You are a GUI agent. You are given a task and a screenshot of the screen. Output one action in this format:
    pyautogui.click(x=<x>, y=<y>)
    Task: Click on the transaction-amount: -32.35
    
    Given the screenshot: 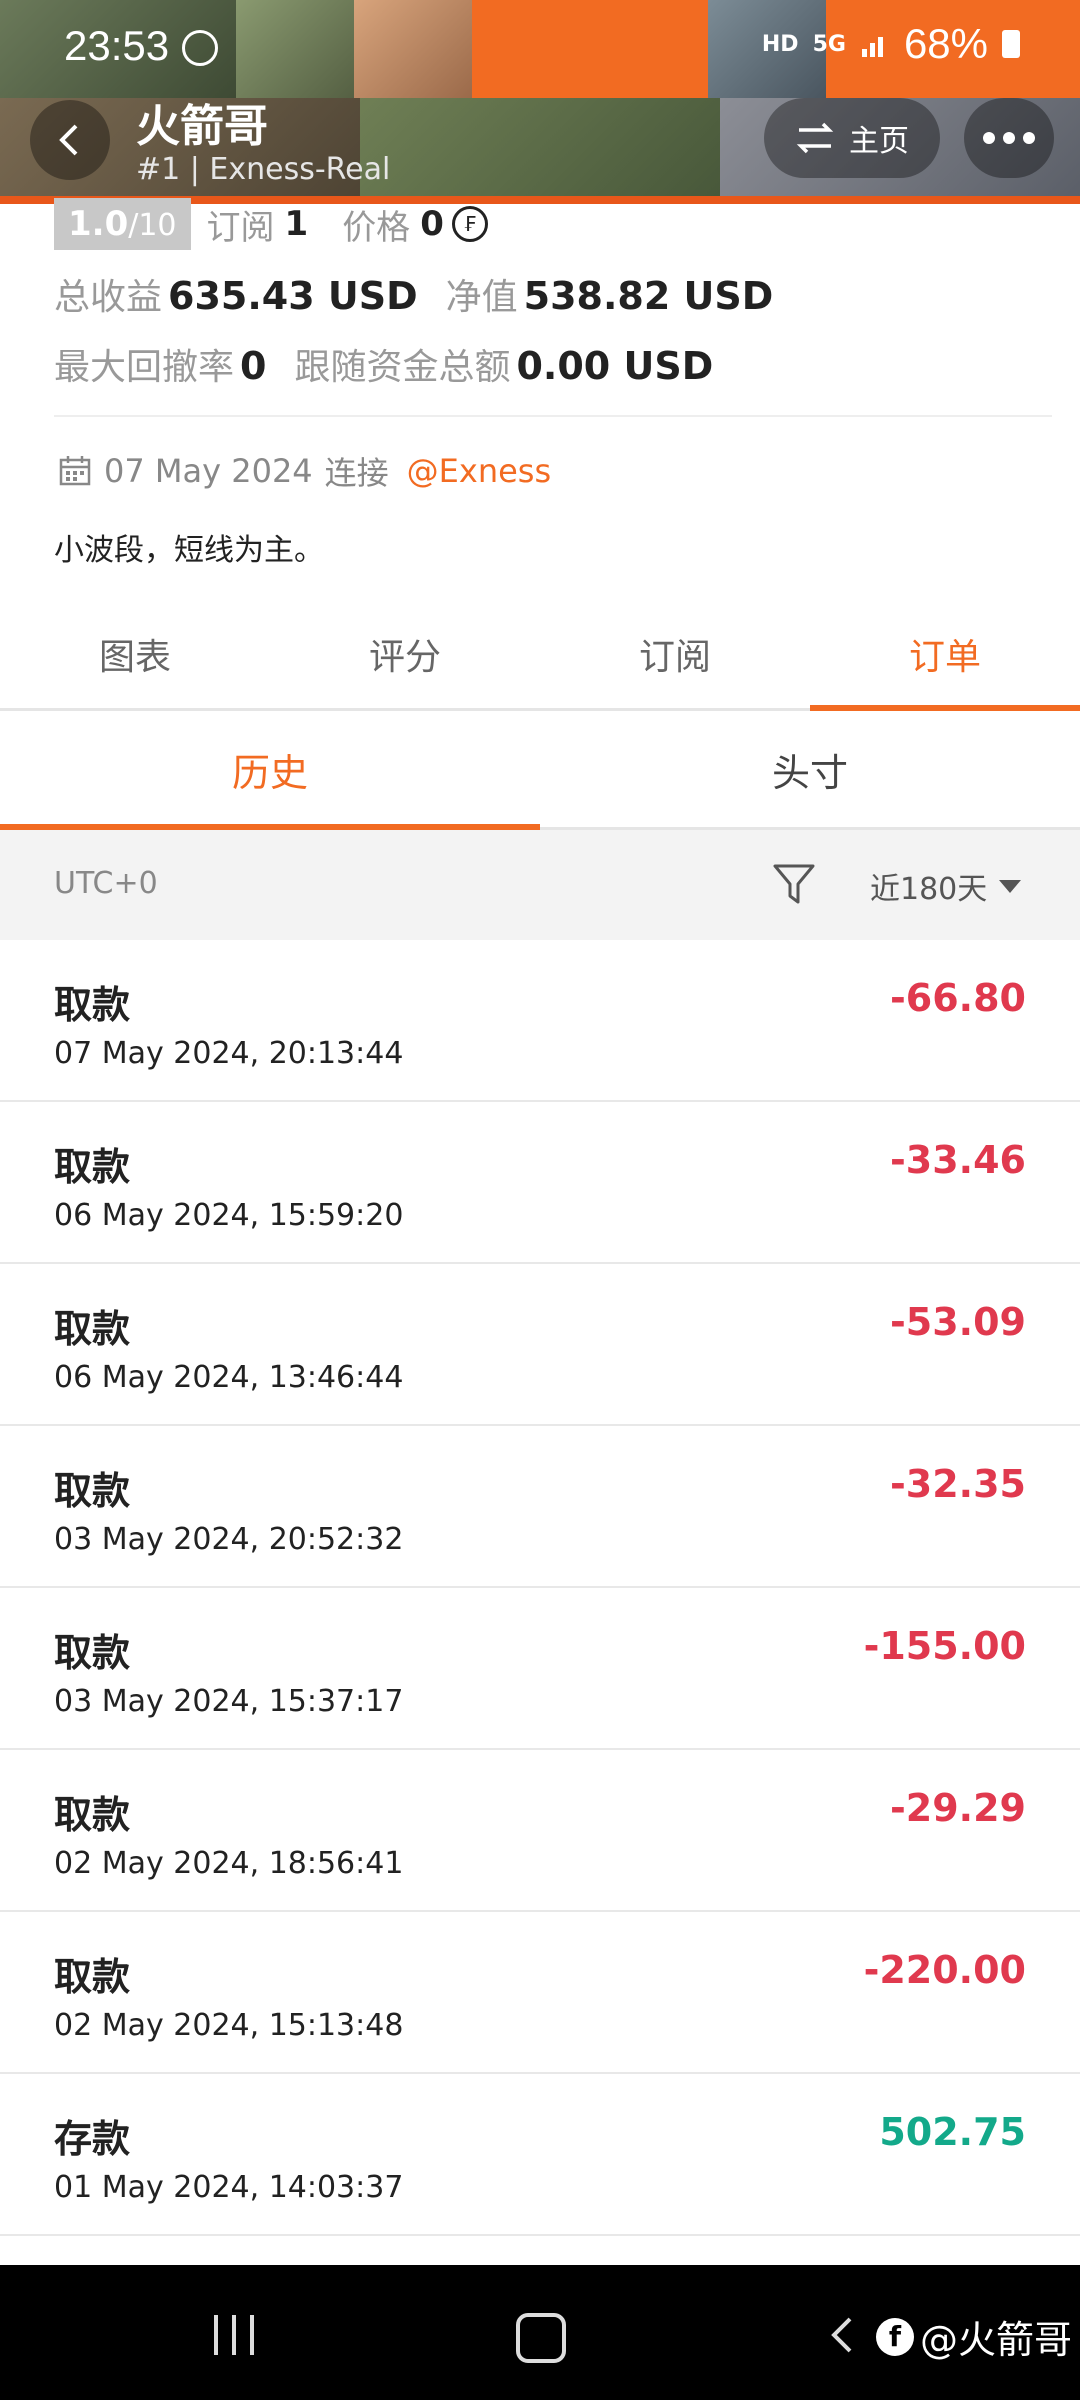 What is the action you would take?
    pyautogui.click(x=958, y=1484)
    